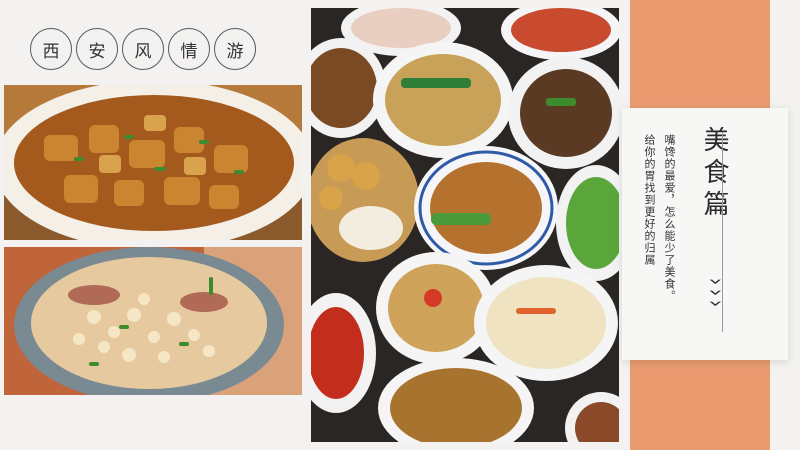 The width and height of the screenshot is (800, 450). I want to click on description-line-2: 给你的胃找到更好的归属, so click(649, 200).